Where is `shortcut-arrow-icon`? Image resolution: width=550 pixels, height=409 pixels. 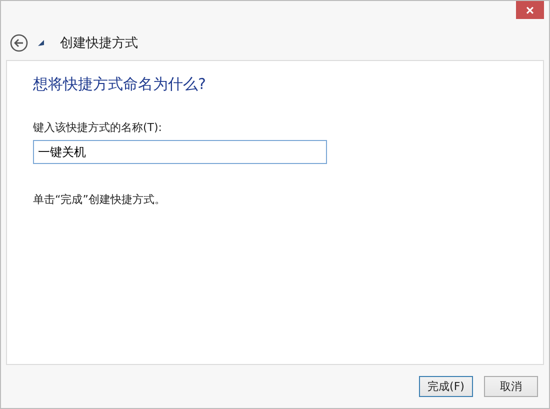 shortcut-arrow-icon is located at coordinates (41, 43).